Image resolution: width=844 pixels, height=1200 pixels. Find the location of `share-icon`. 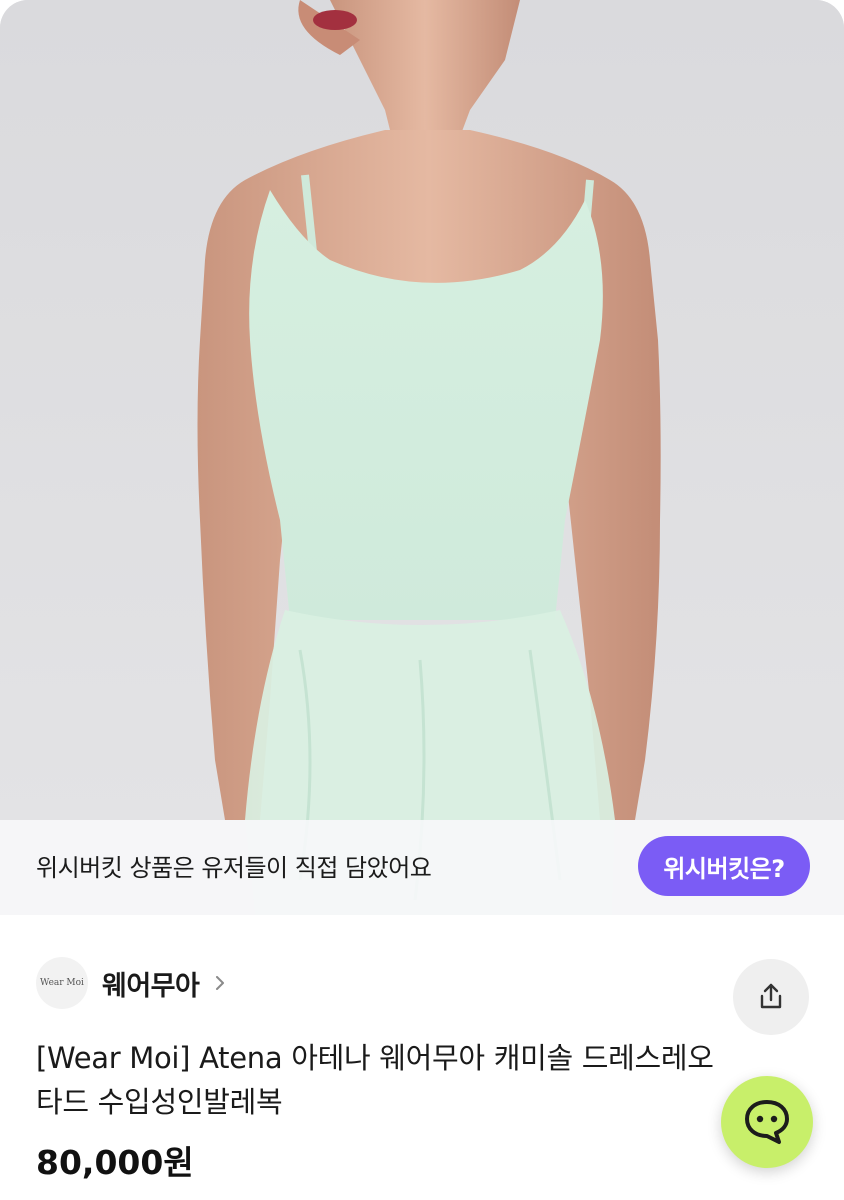

share-icon is located at coordinates (771, 996).